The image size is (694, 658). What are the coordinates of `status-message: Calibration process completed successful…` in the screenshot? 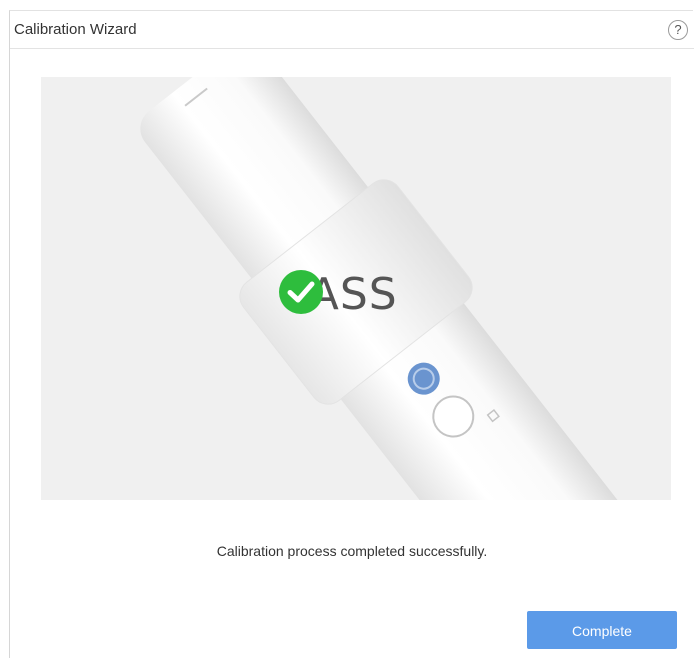 It's located at (352, 551).